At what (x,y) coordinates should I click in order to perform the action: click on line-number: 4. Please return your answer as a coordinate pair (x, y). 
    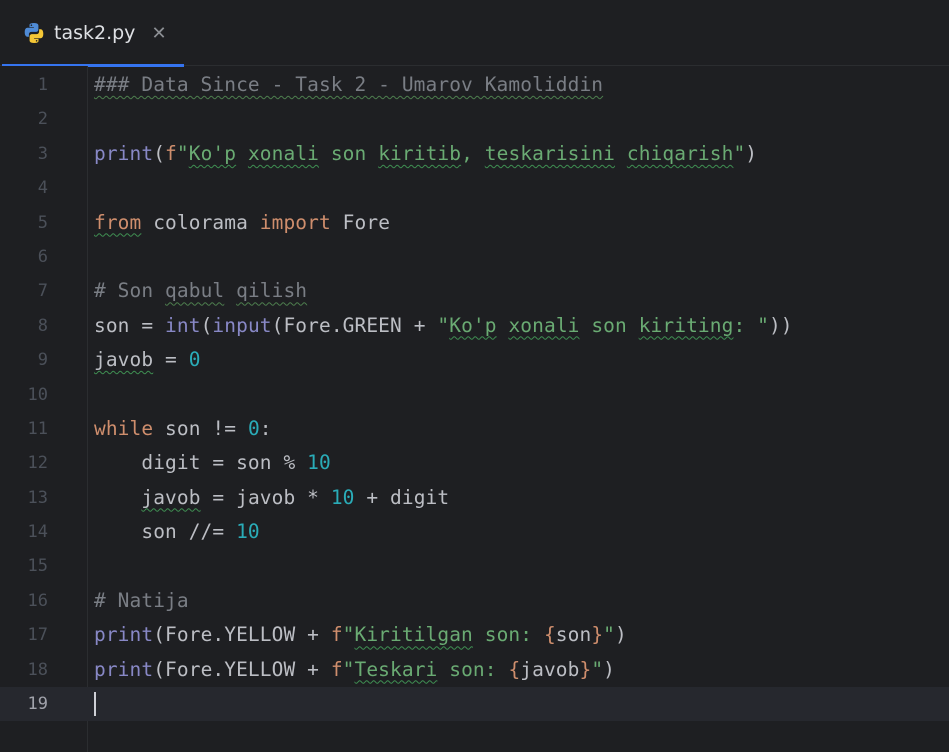
    Looking at the image, I should click on (42, 188).